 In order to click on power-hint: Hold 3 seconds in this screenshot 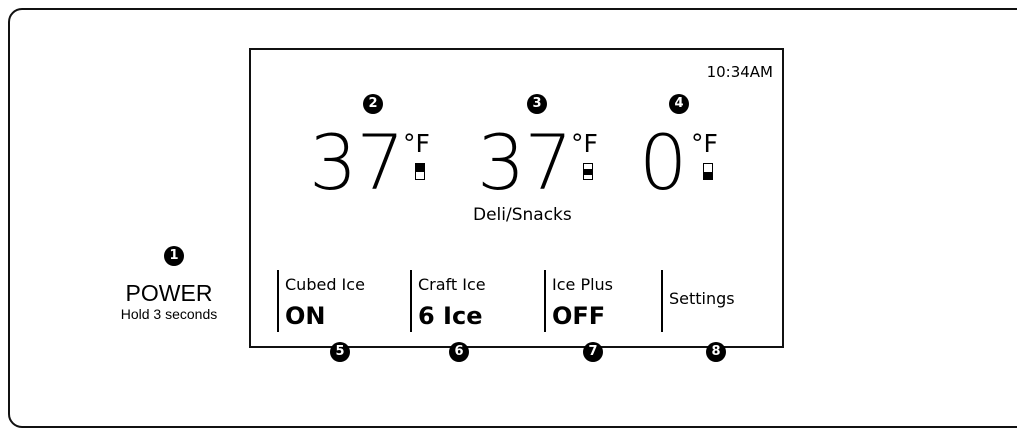, I will do `click(169, 314)`.